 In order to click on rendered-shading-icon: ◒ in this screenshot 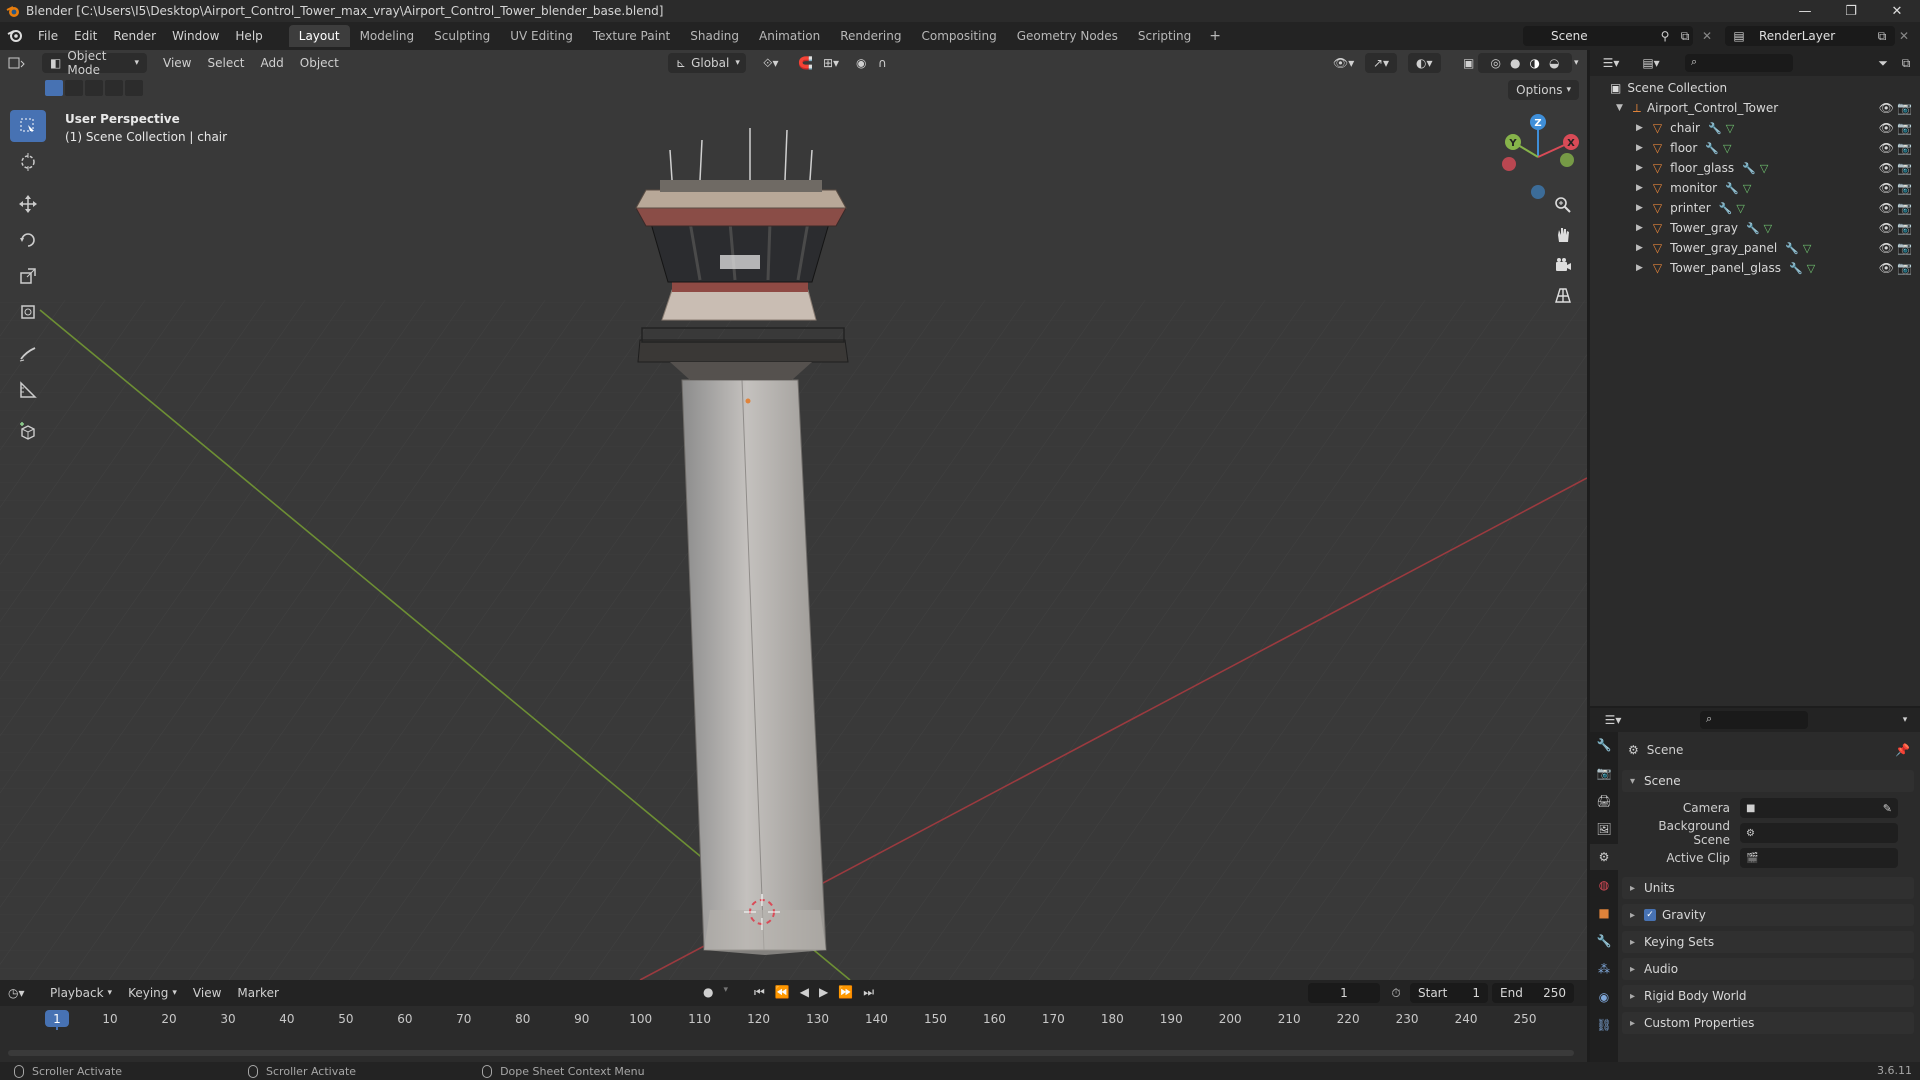, I will do `click(1554, 63)`.